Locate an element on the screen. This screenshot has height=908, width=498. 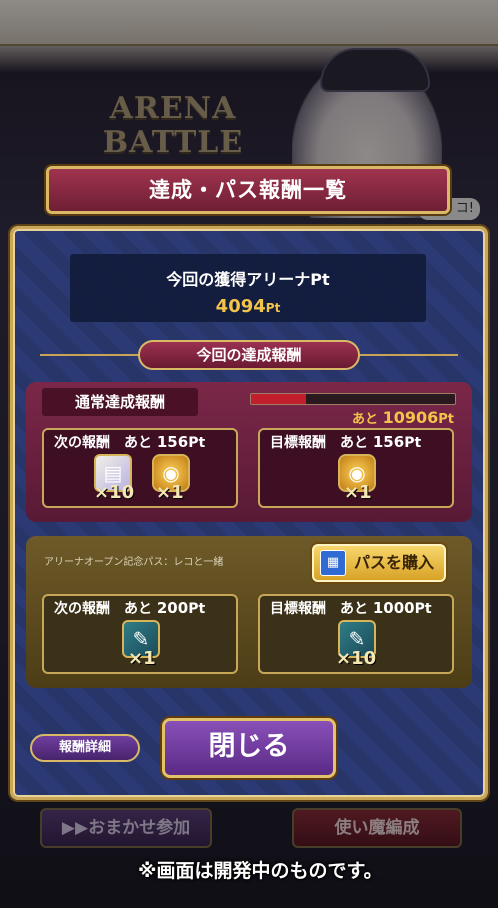
development-notice: ※画面は開発中のものです。 is located at coordinates (260, 871).